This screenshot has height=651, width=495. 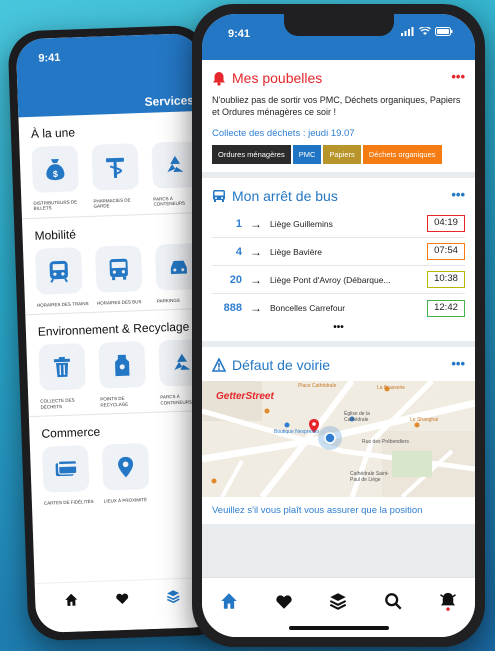 What do you see at coordinates (65, 469) in the screenshot?
I see `card-icon` at bounding box center [65, 469].